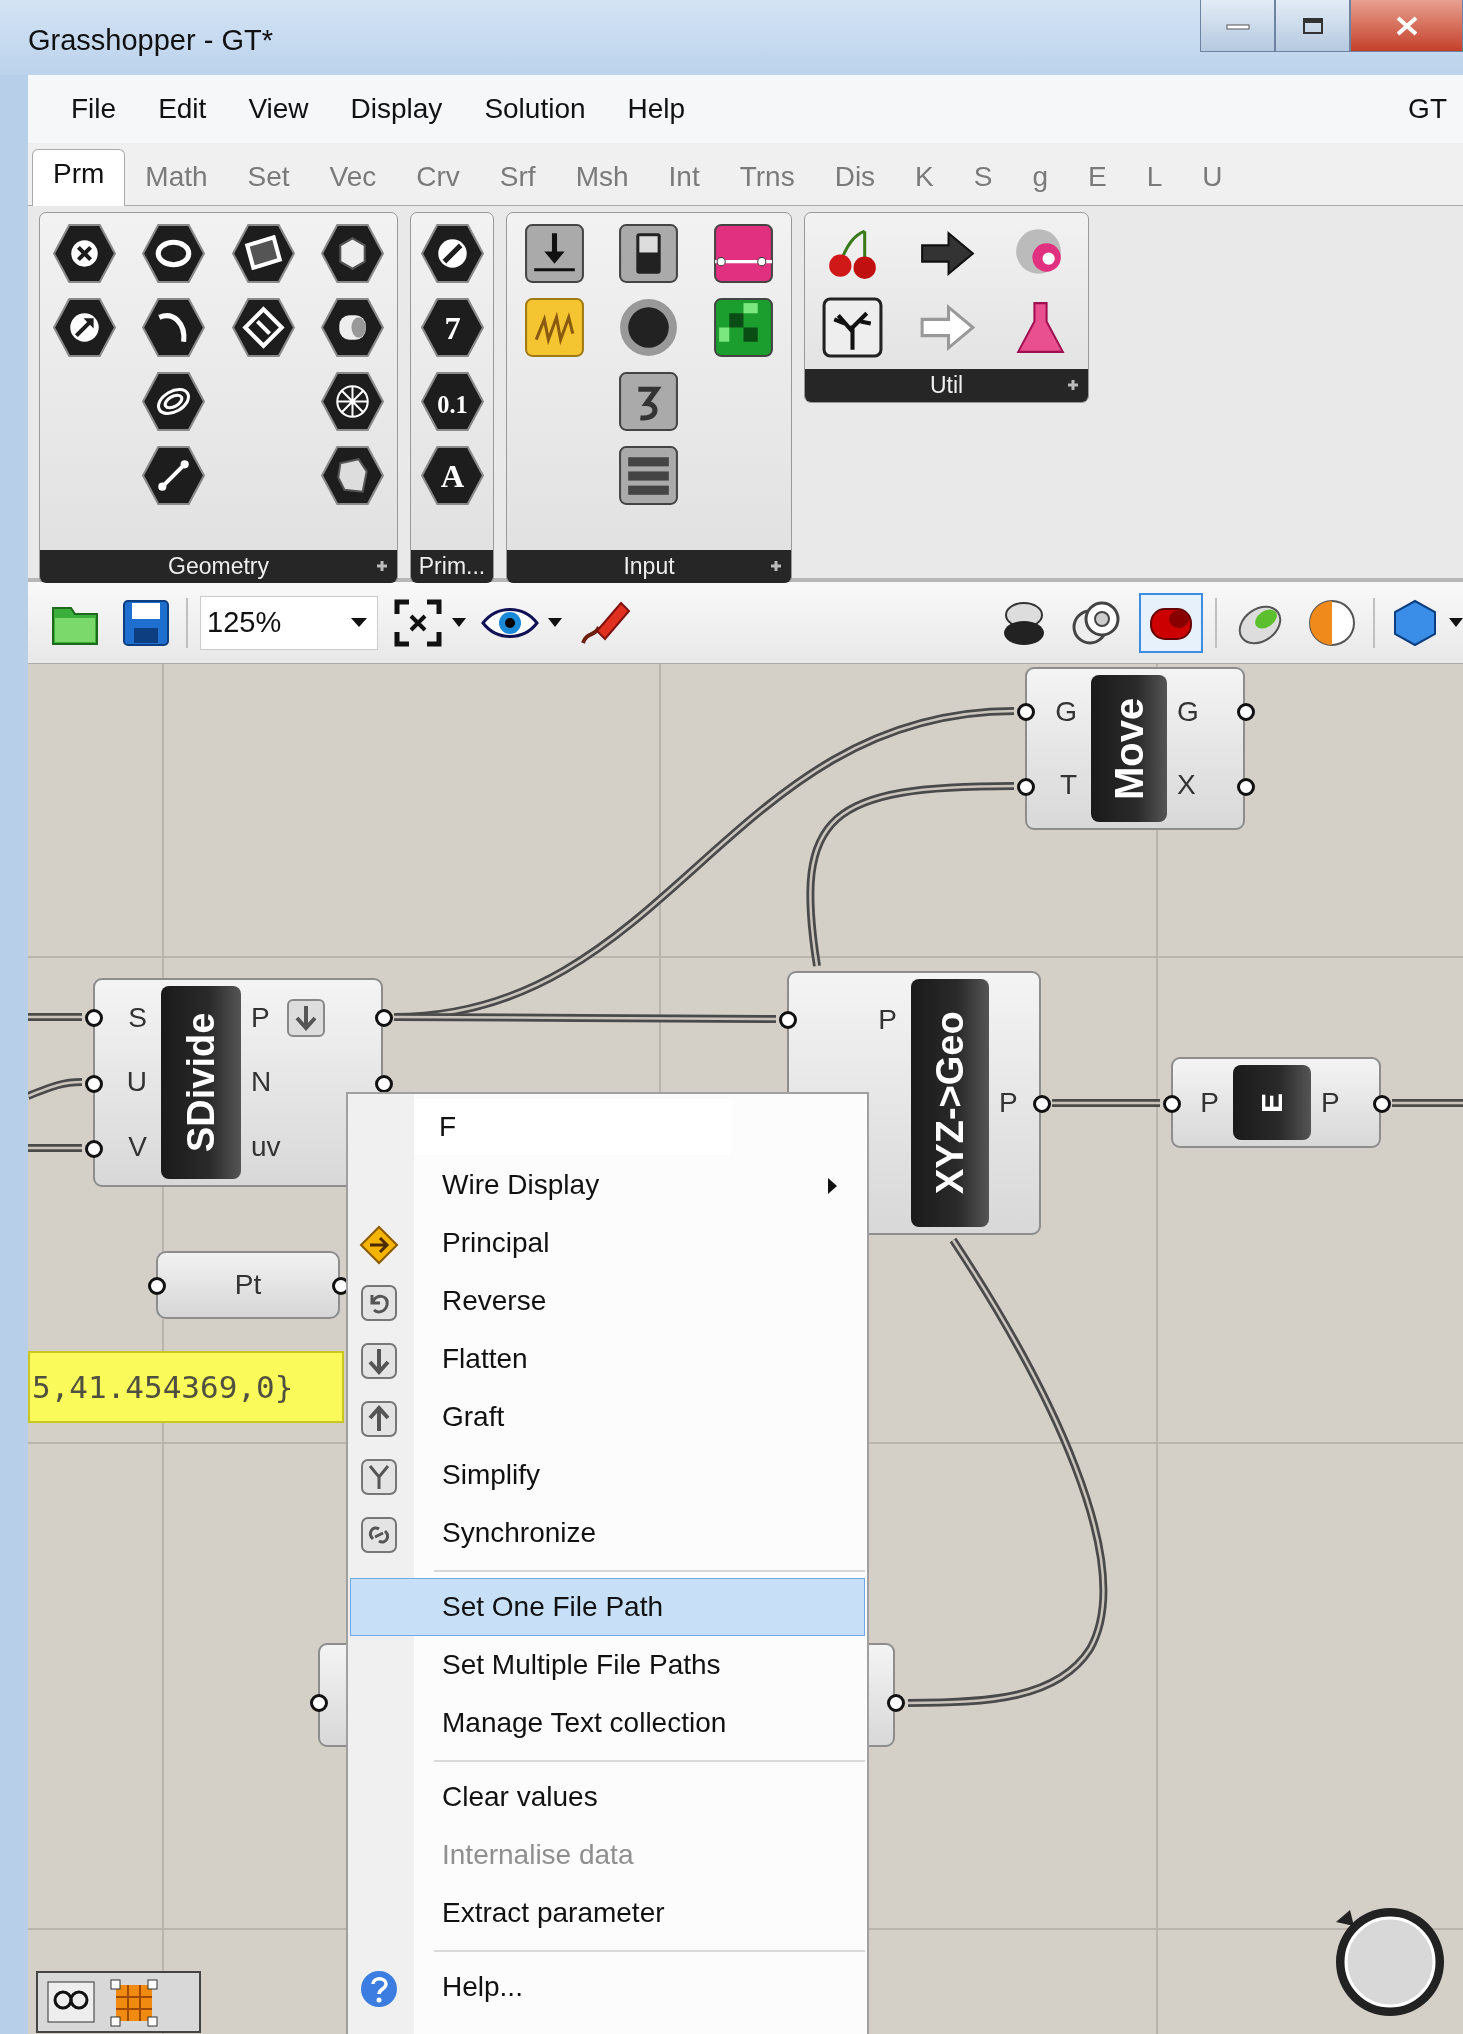  What do you see at coordinates (174, 253) in the screenshot?
I see `circle-hexagon-icon` at bounding box center [174, 253].